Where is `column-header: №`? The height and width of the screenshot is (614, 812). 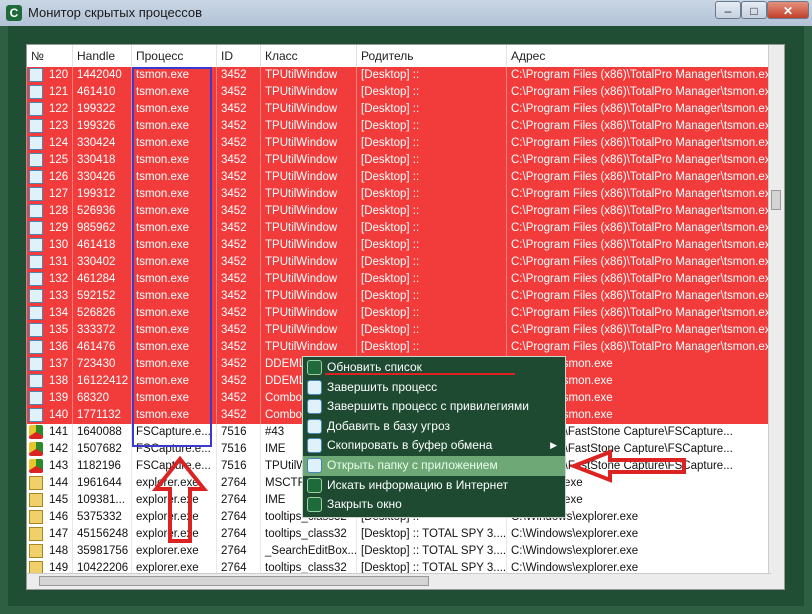
column-header: № is located at coordinates (50, 56).